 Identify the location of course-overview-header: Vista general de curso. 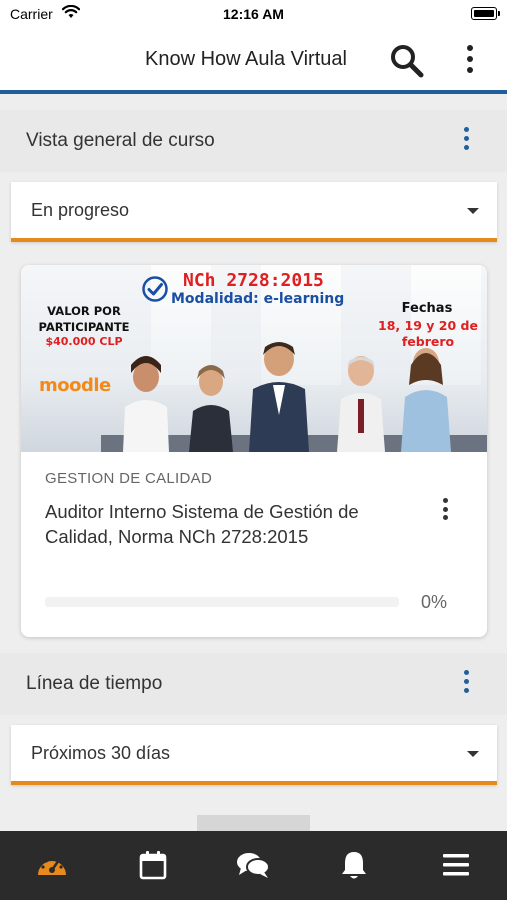
(253, 141).